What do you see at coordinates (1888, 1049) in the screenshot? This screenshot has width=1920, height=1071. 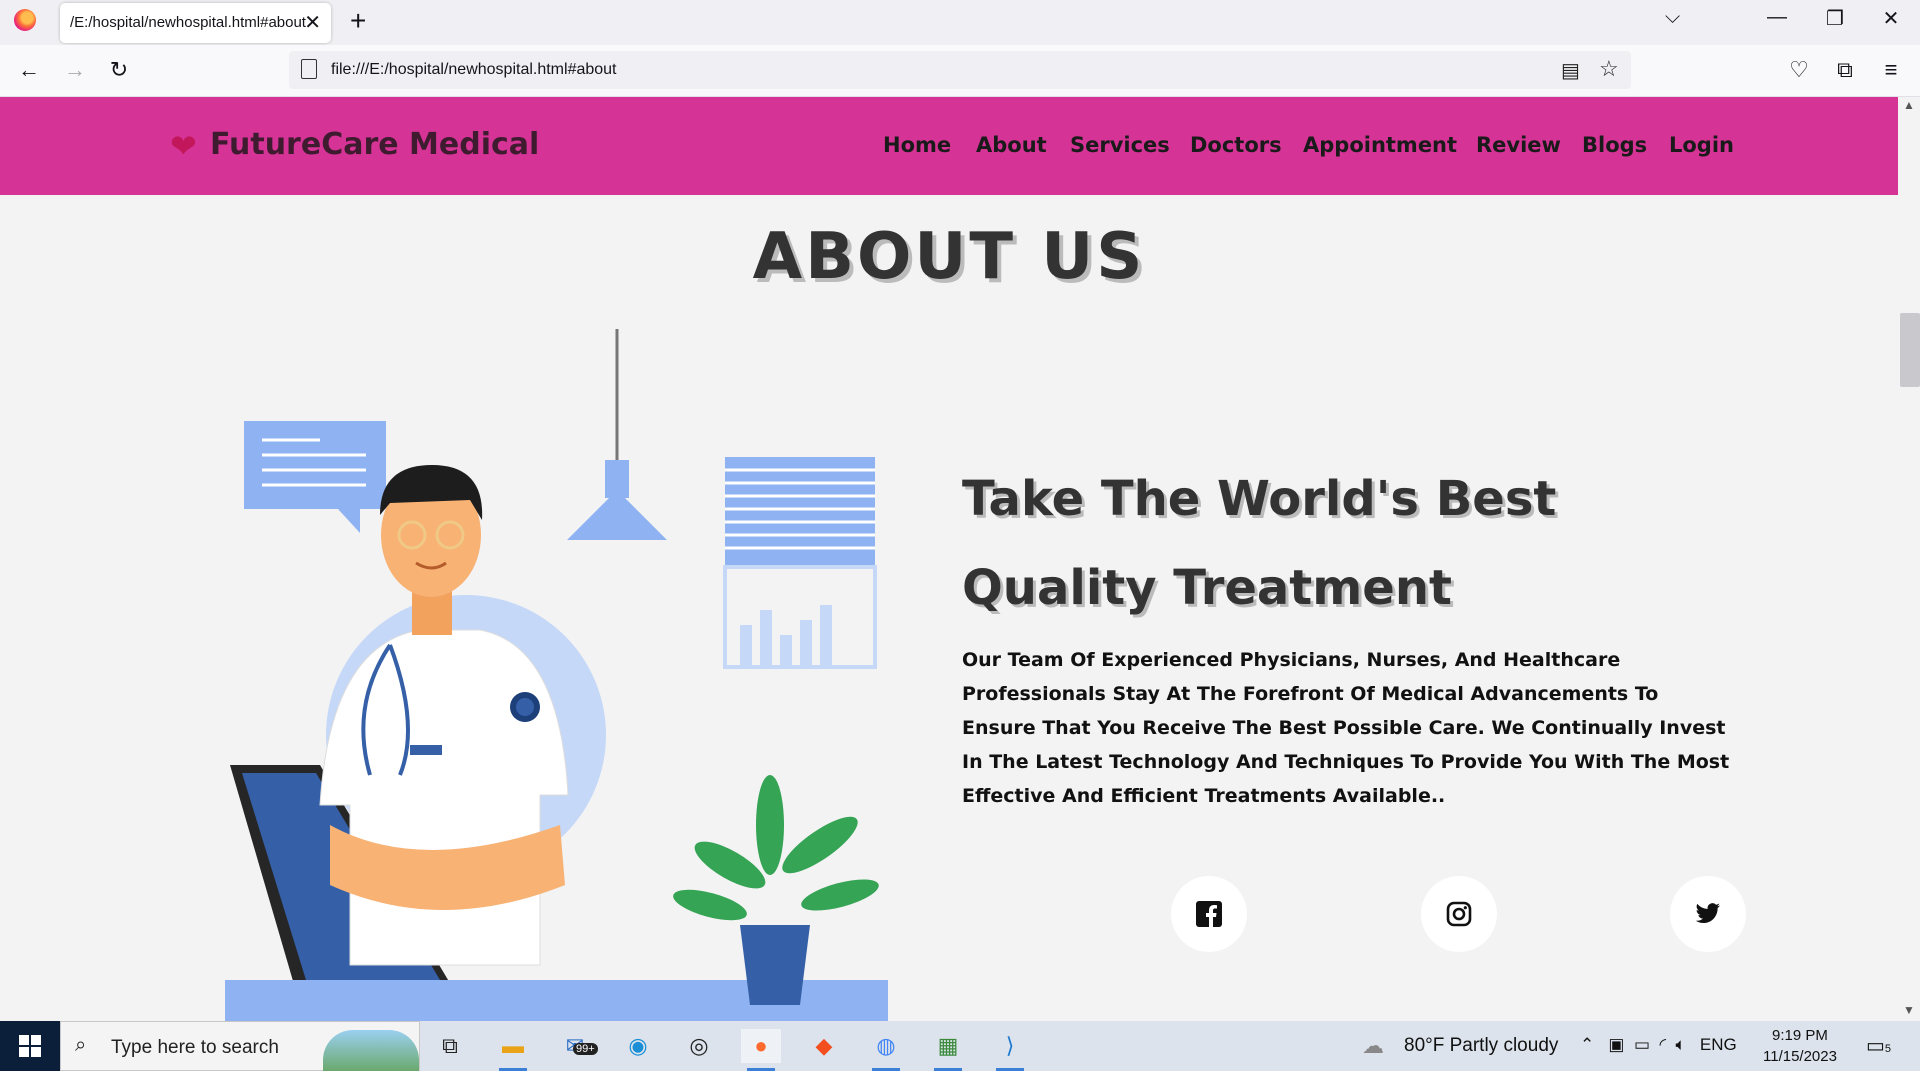 I see `notification-count: 5` at bounding box center [1888, 1049].